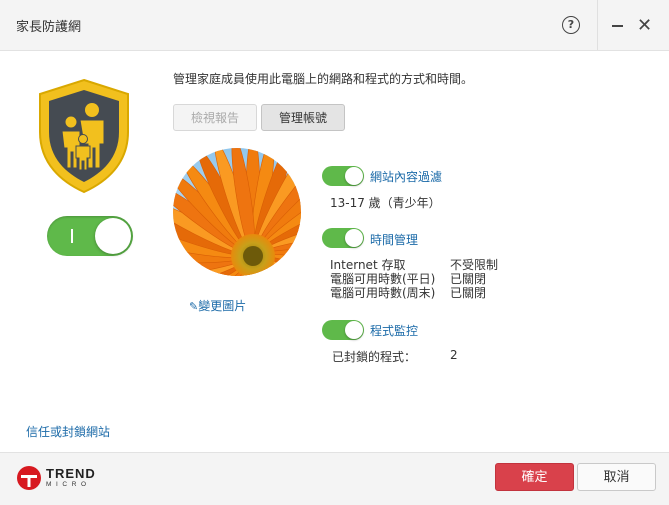 This screenshot has width=669, height=505. I want to click on brand-sub: MICRO, so click(68, 484).